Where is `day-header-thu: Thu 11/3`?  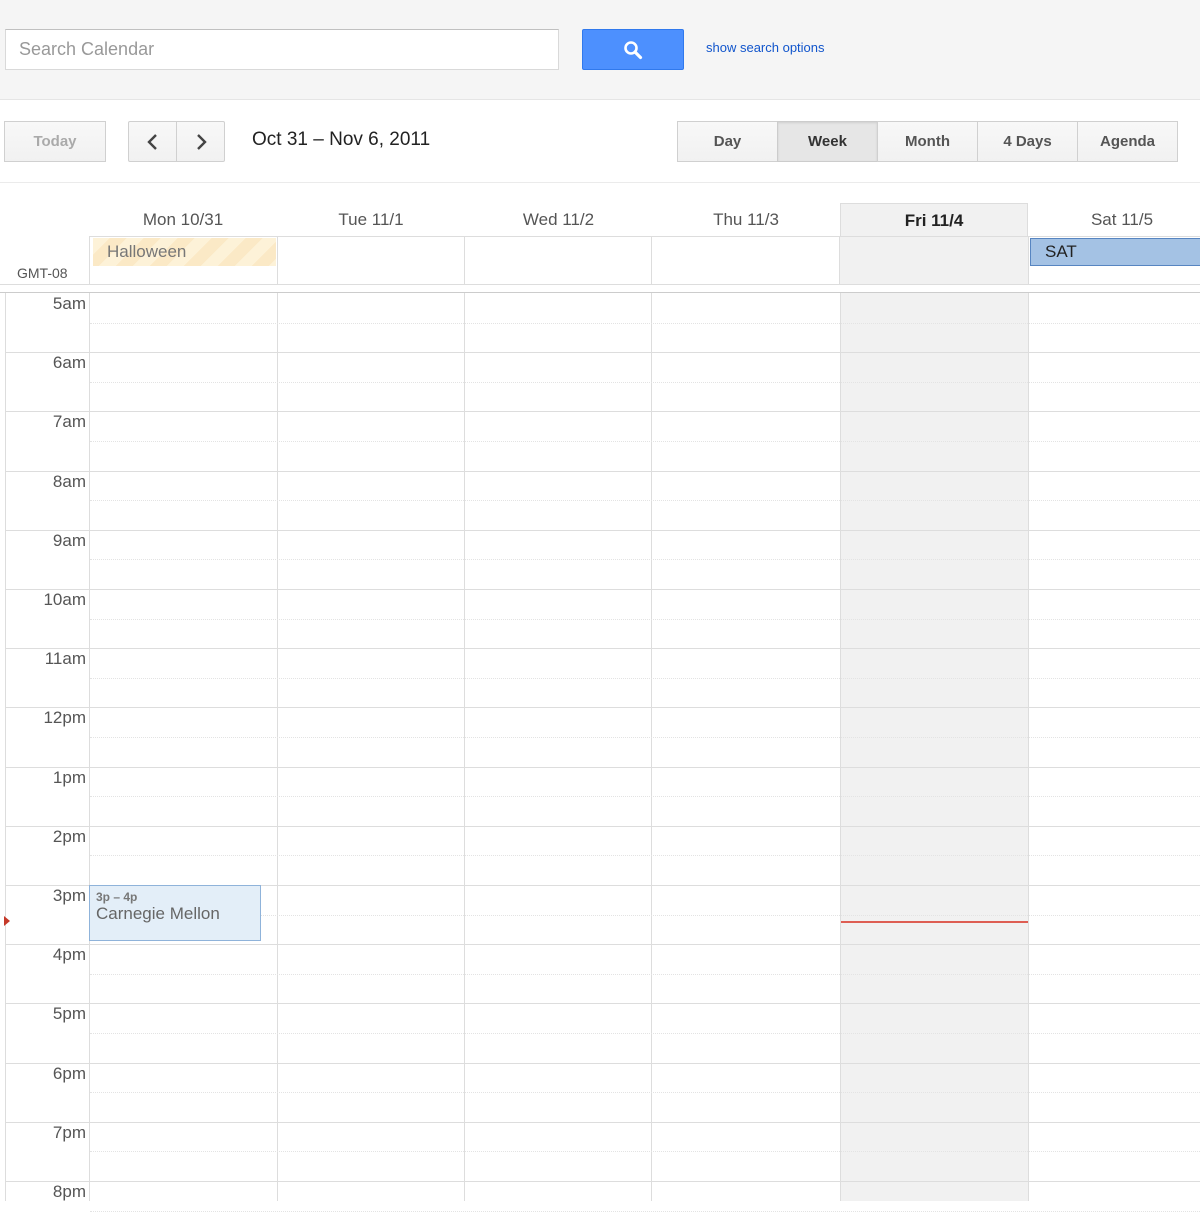
day-header-thu: Thu 11/3 is located at coordinates (746, 220).